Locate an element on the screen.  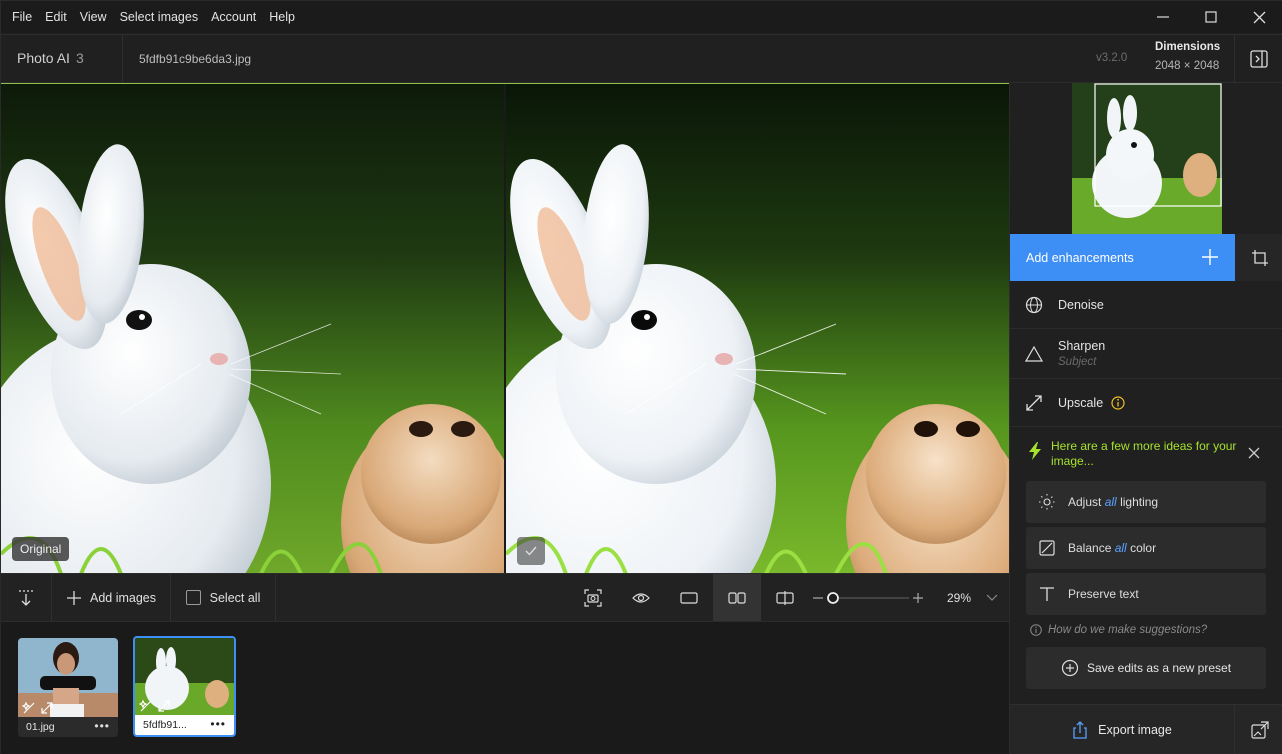
collapse-filmstrip-button is located at coordinates (26, 597).